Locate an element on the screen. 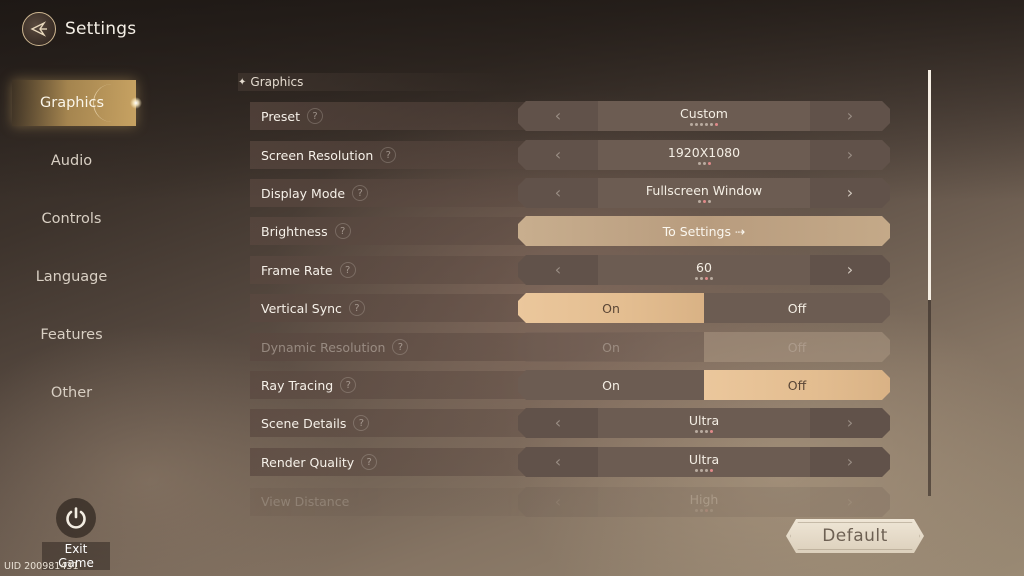  setting-label: Render Quality? is located at coordinates (319, 462).